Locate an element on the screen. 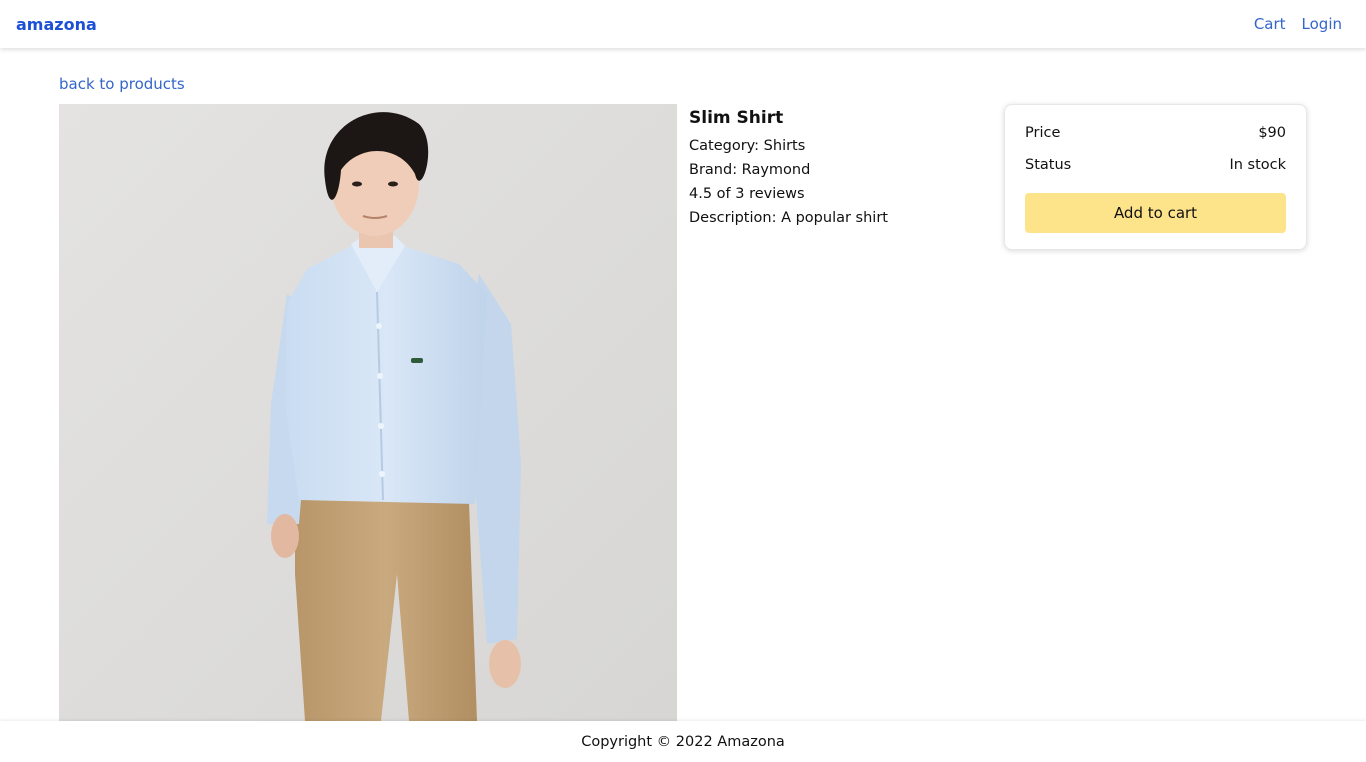  status-row: Status In stock is located at coordinates (1155, 173).